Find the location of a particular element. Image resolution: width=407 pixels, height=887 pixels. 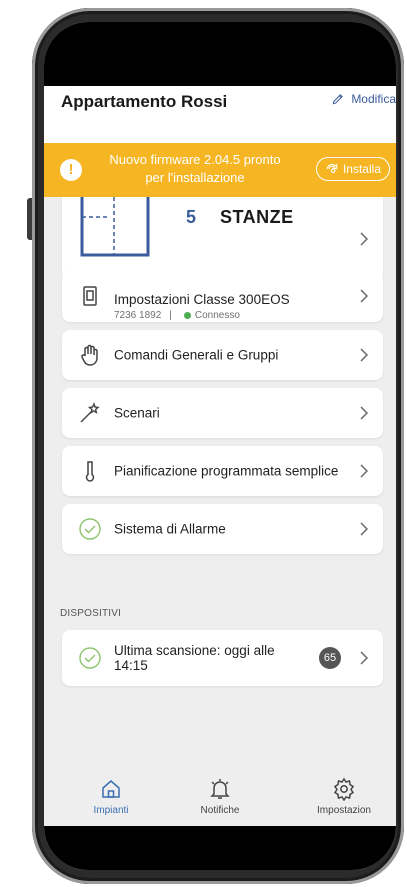

settings-subtitle: 7236 1892 | Connesso is located at coordinates (177, 315).